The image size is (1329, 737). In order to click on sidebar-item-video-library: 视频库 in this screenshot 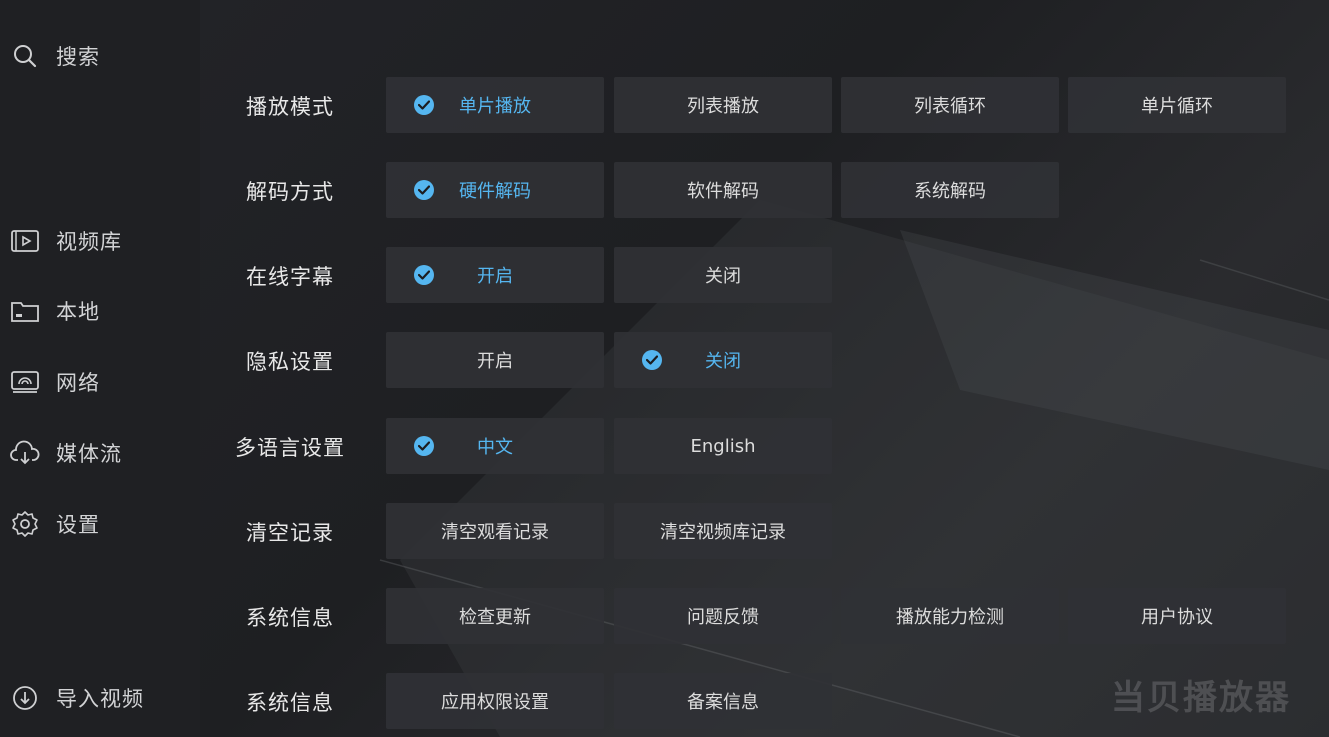, I will do `click(66, 241)`.